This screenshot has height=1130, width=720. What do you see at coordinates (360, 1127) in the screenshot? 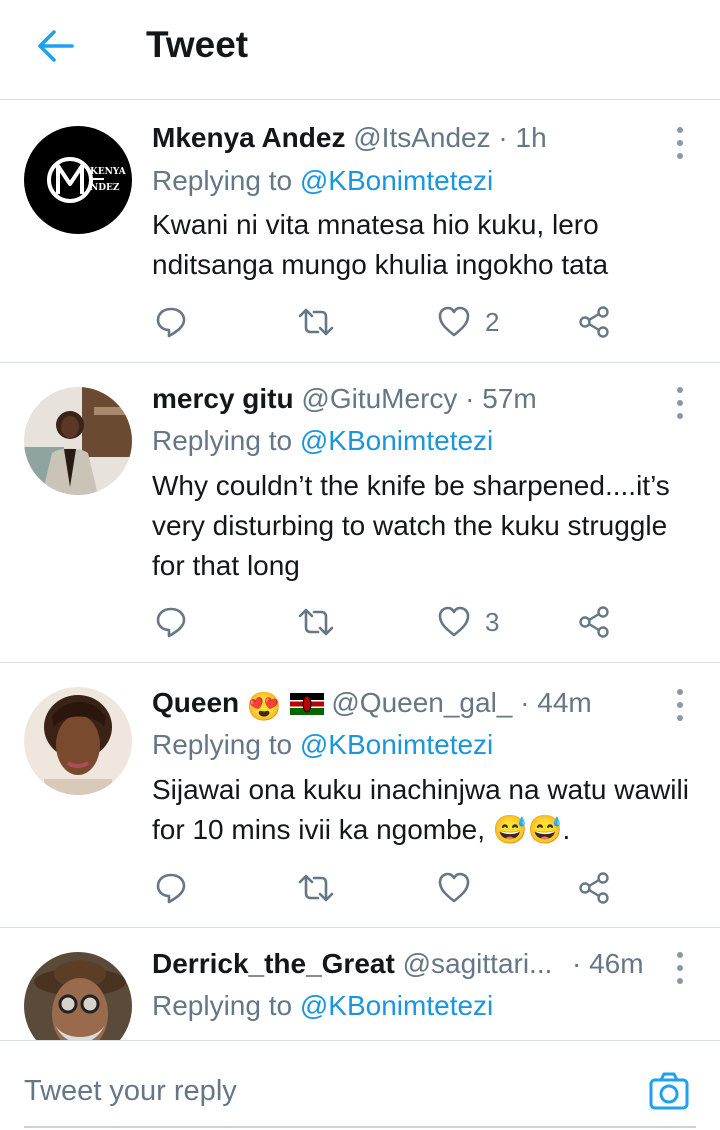
I see `input-underline` at bounding box center [360, 1127].